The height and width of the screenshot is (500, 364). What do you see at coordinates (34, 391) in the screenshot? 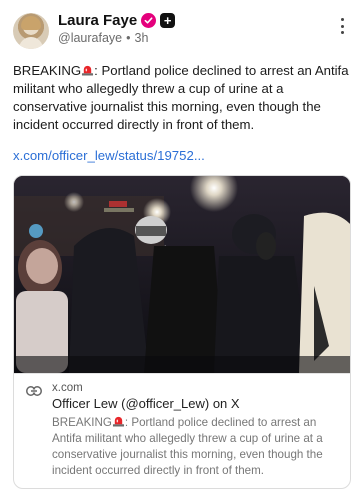
I see `link-chain-icon` at bounding box center [34, 391].